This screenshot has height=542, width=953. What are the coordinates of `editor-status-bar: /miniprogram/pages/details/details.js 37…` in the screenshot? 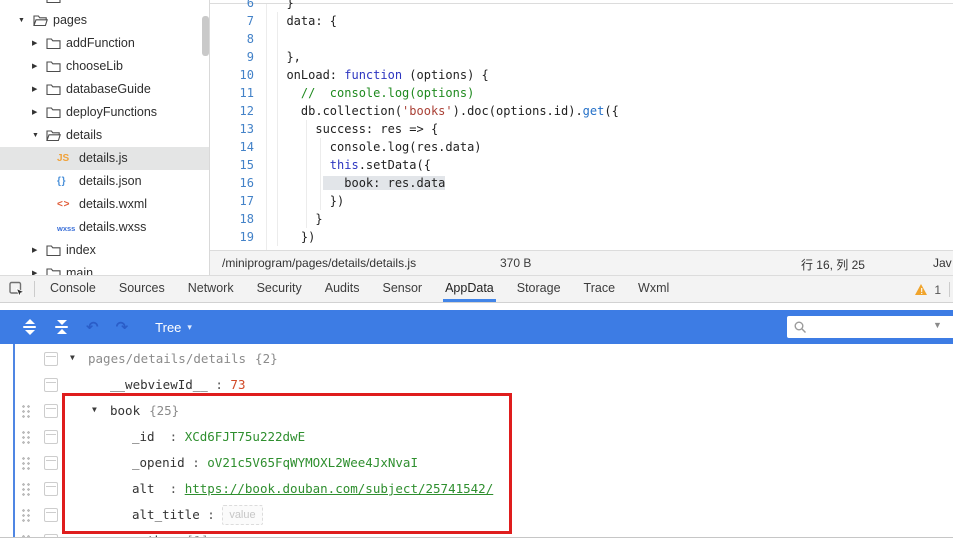 It's located at (581, 262).